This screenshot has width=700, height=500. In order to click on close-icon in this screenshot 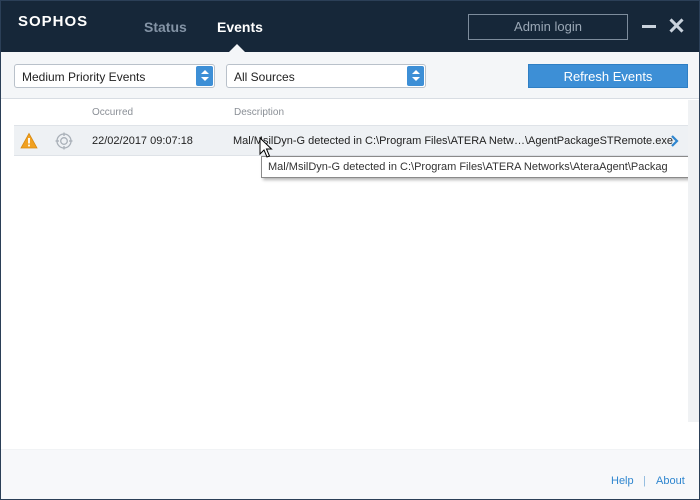, I will do `click(677, 26)`.